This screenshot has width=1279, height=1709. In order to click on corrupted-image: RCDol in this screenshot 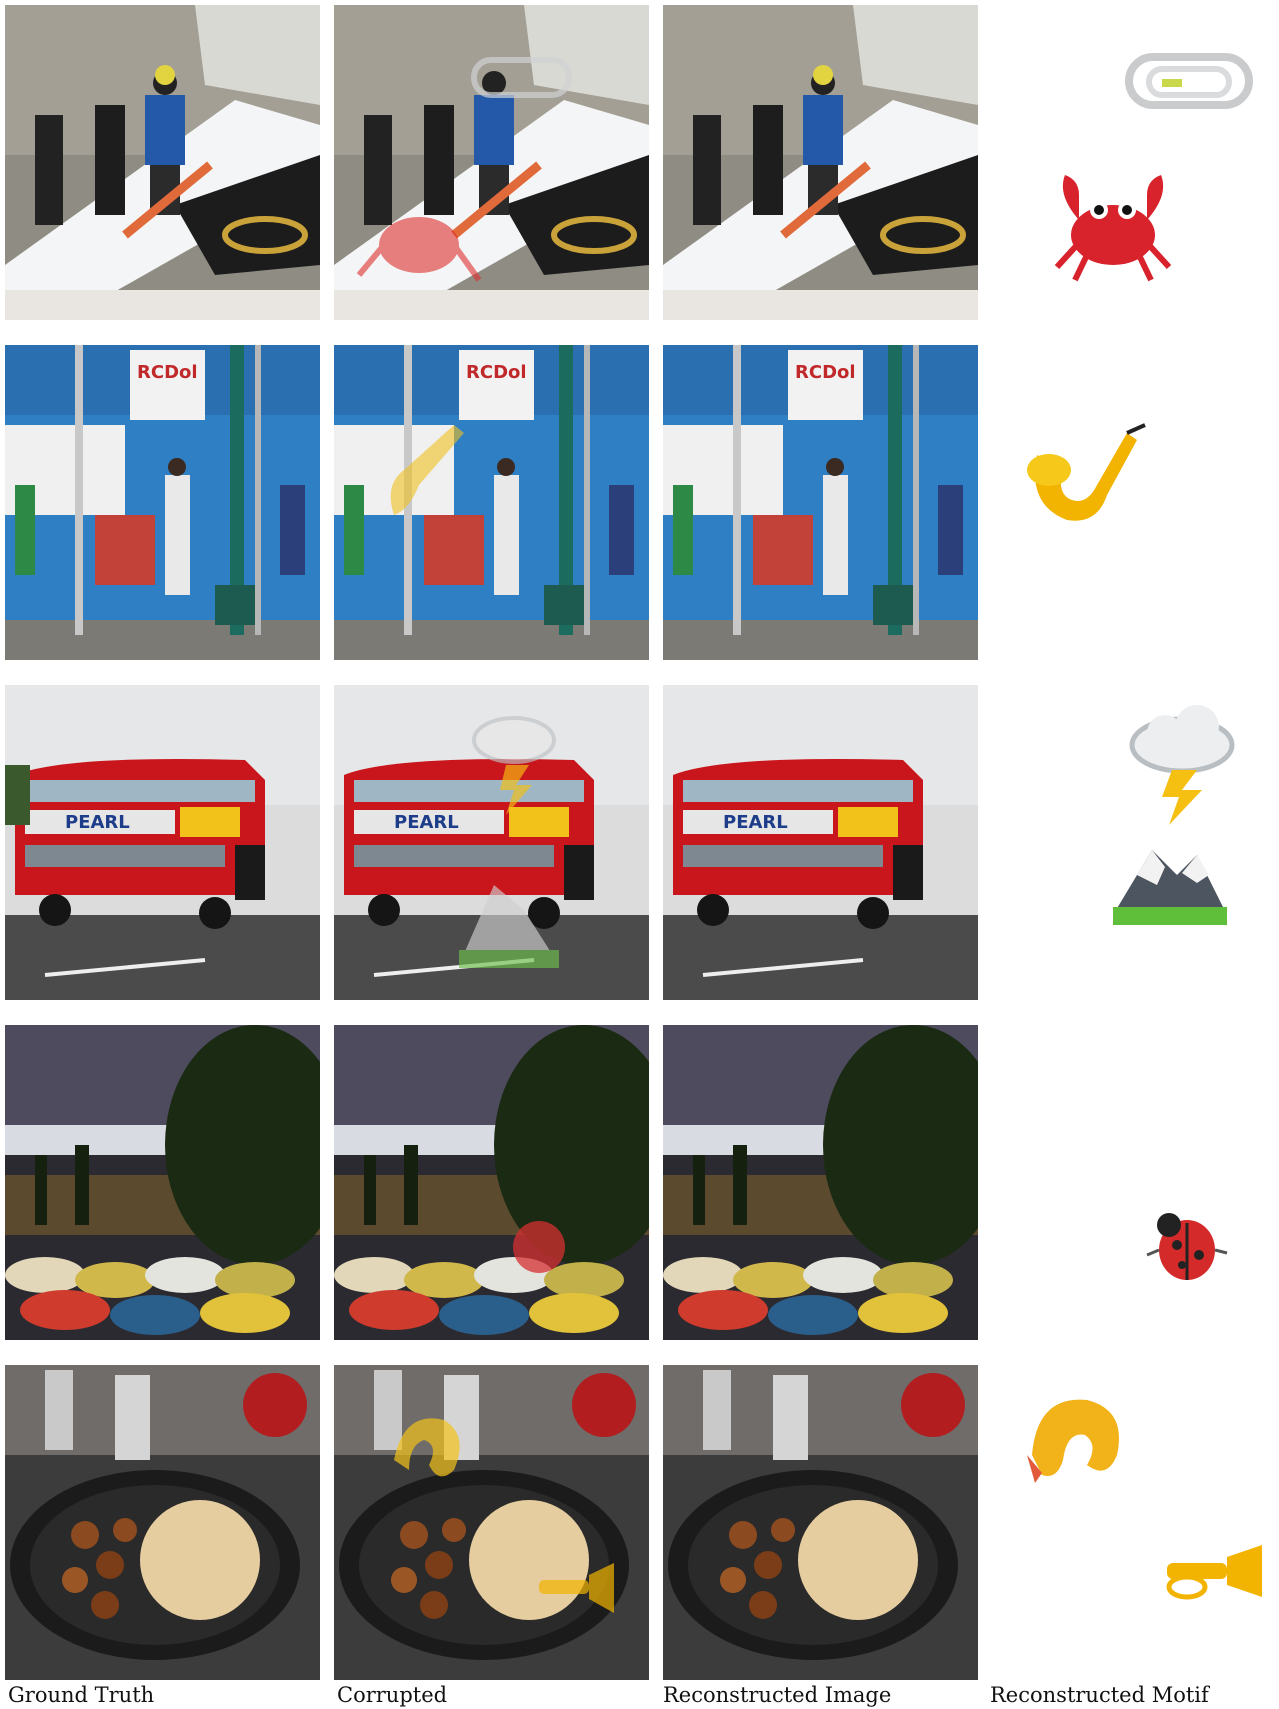, I will do `click(491, 502)`.